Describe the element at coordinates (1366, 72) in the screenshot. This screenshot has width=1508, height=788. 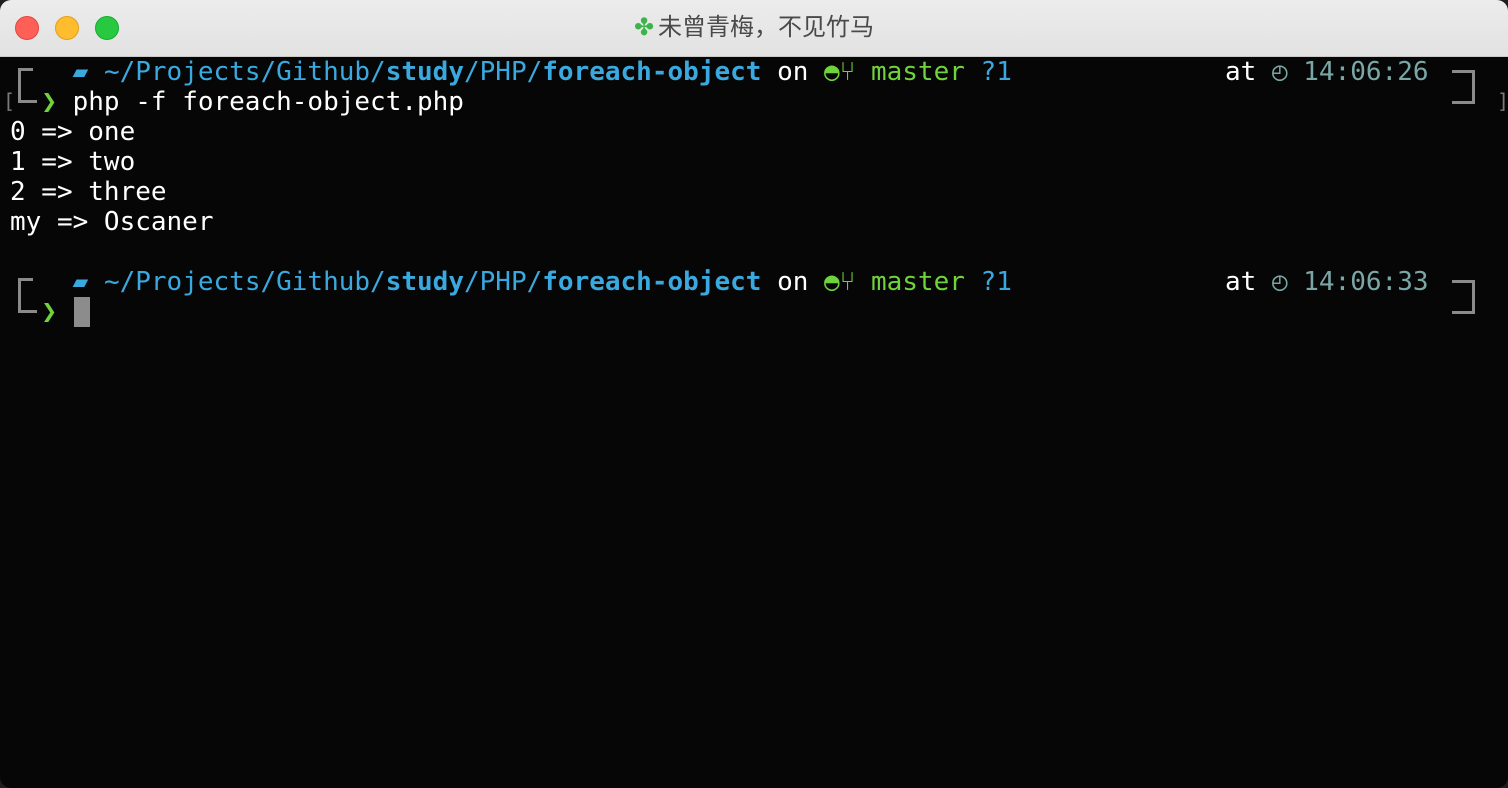
I see `time-value: 14:06:26` at that location.